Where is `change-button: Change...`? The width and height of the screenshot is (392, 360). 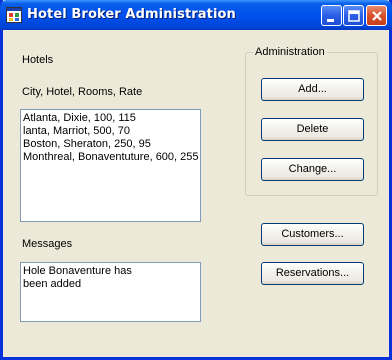
change-button: Change... is located at coordinates (312, 169).